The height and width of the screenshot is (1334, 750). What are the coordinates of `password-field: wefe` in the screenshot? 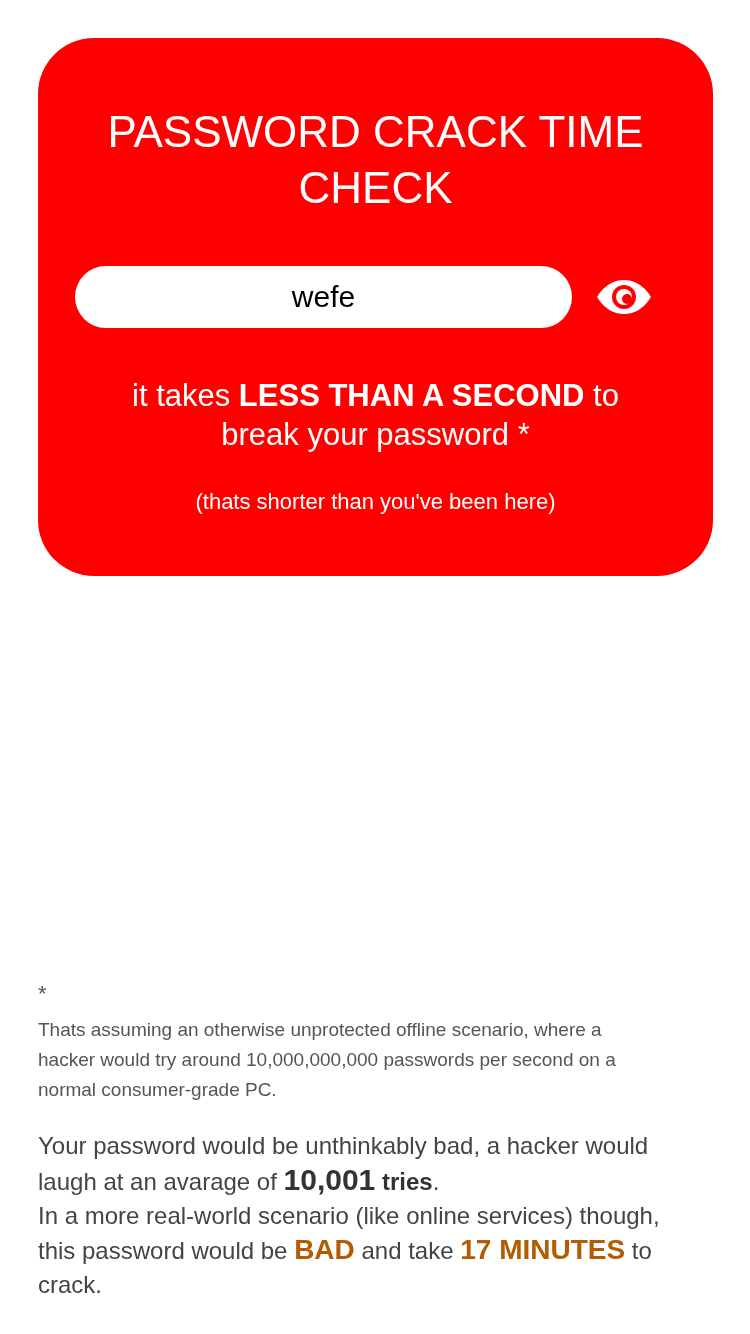 It's located at (323, 297).